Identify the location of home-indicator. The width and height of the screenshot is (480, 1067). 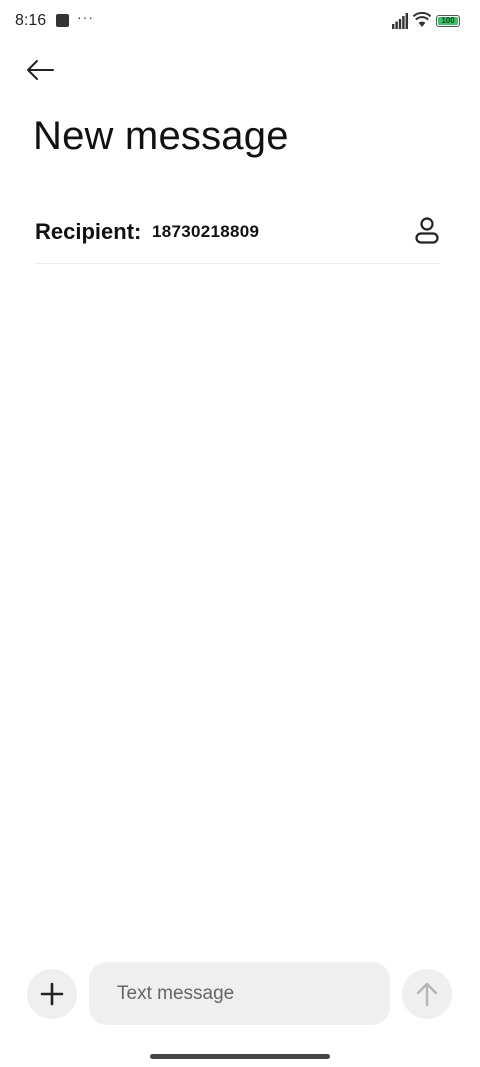
(240, 1056).